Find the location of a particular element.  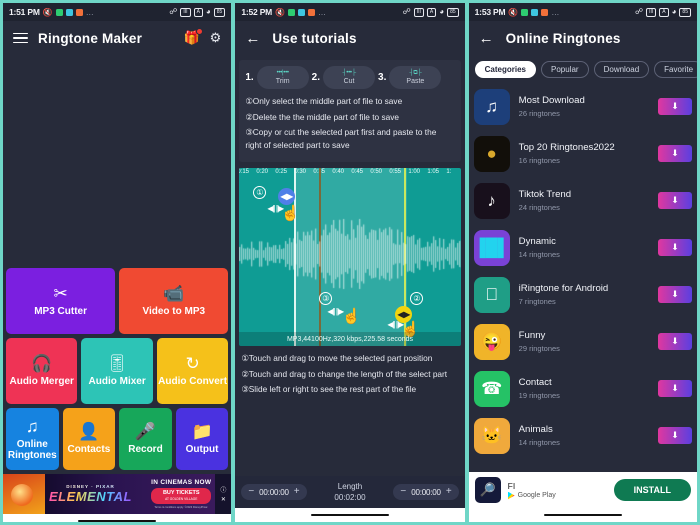

filter-tabs: Categories Popular Download Favorite is located at coordinates (583, 69).